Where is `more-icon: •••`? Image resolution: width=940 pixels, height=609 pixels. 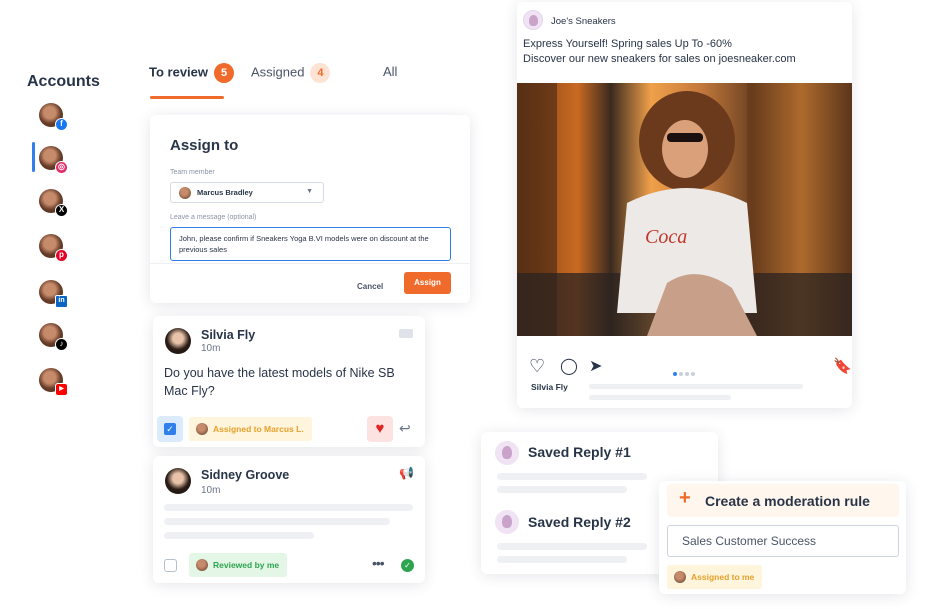 more-icon: ••• is located at coordinates (378, 563).